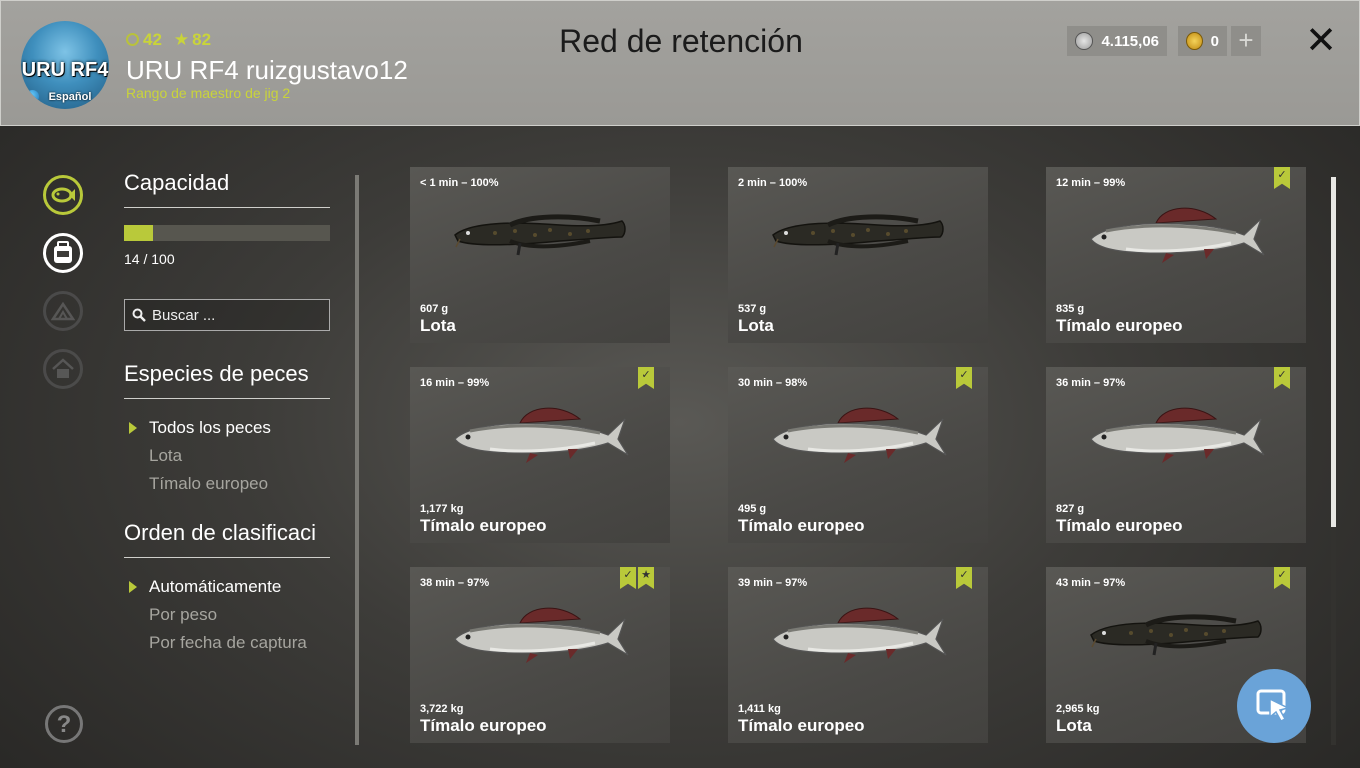  I want to click on fish-card: 38 min – 97% 3,722 kg Tímalo europeo ✓ ★, so click(540, 655).